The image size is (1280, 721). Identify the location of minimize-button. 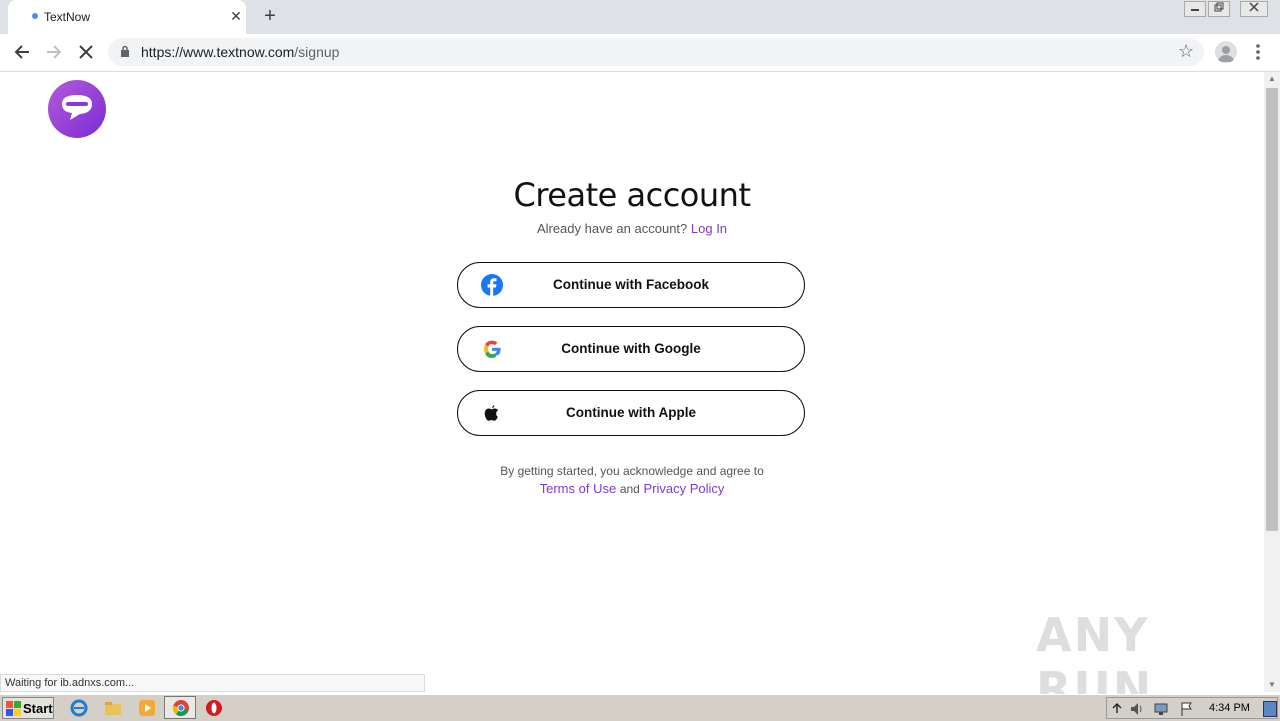
(1195, 9).